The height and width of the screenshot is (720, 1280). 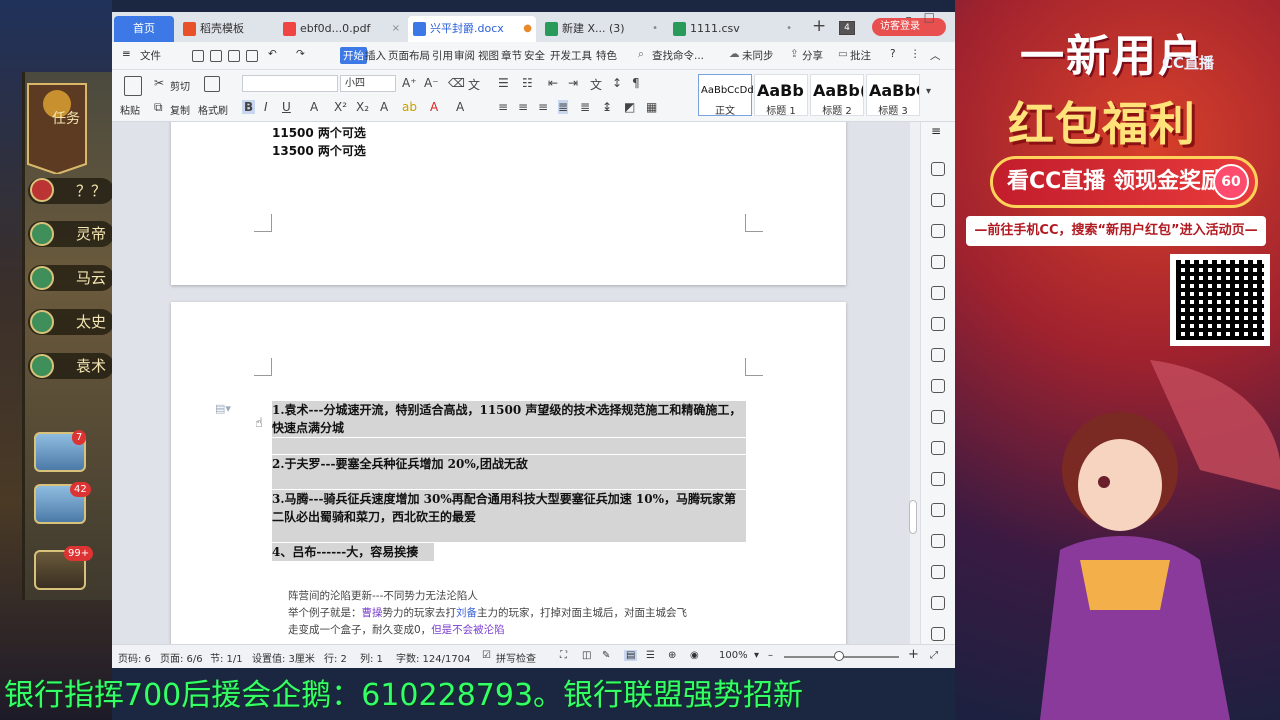 What do you see at coordinates (314, 107) in the screenshot?
I see `effect-icon: A` at bounding box center [314, 107].